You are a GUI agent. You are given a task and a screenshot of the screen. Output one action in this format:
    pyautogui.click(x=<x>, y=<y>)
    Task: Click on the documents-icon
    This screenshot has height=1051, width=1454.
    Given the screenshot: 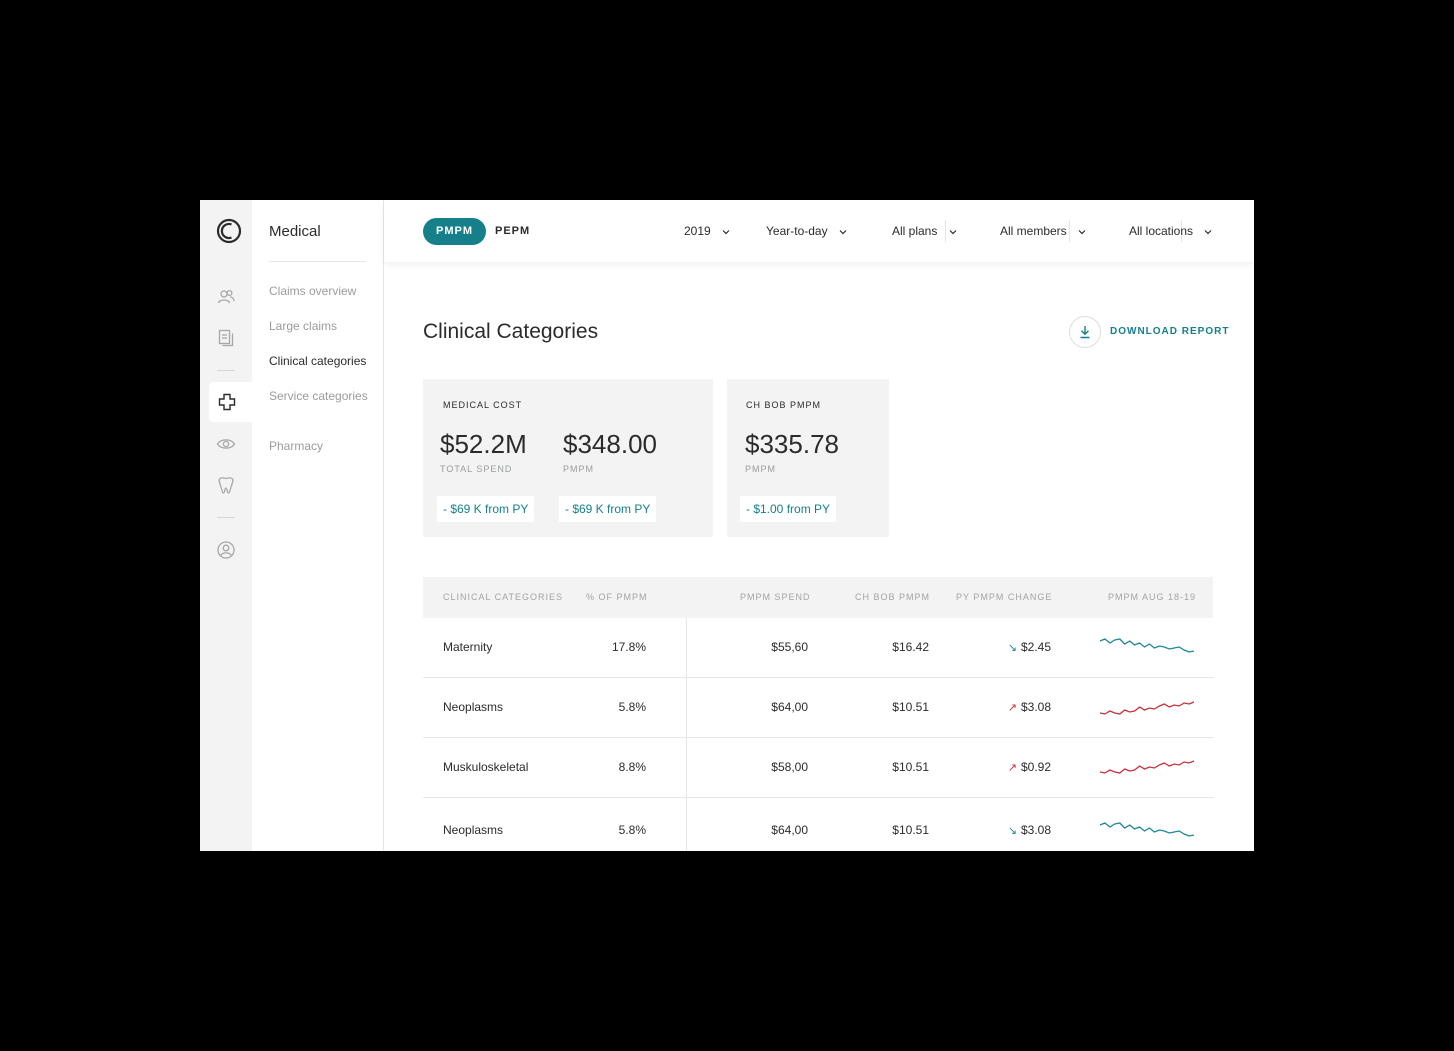 What is the action you would take?
    pyautogui.click(x=226, y=338)
    